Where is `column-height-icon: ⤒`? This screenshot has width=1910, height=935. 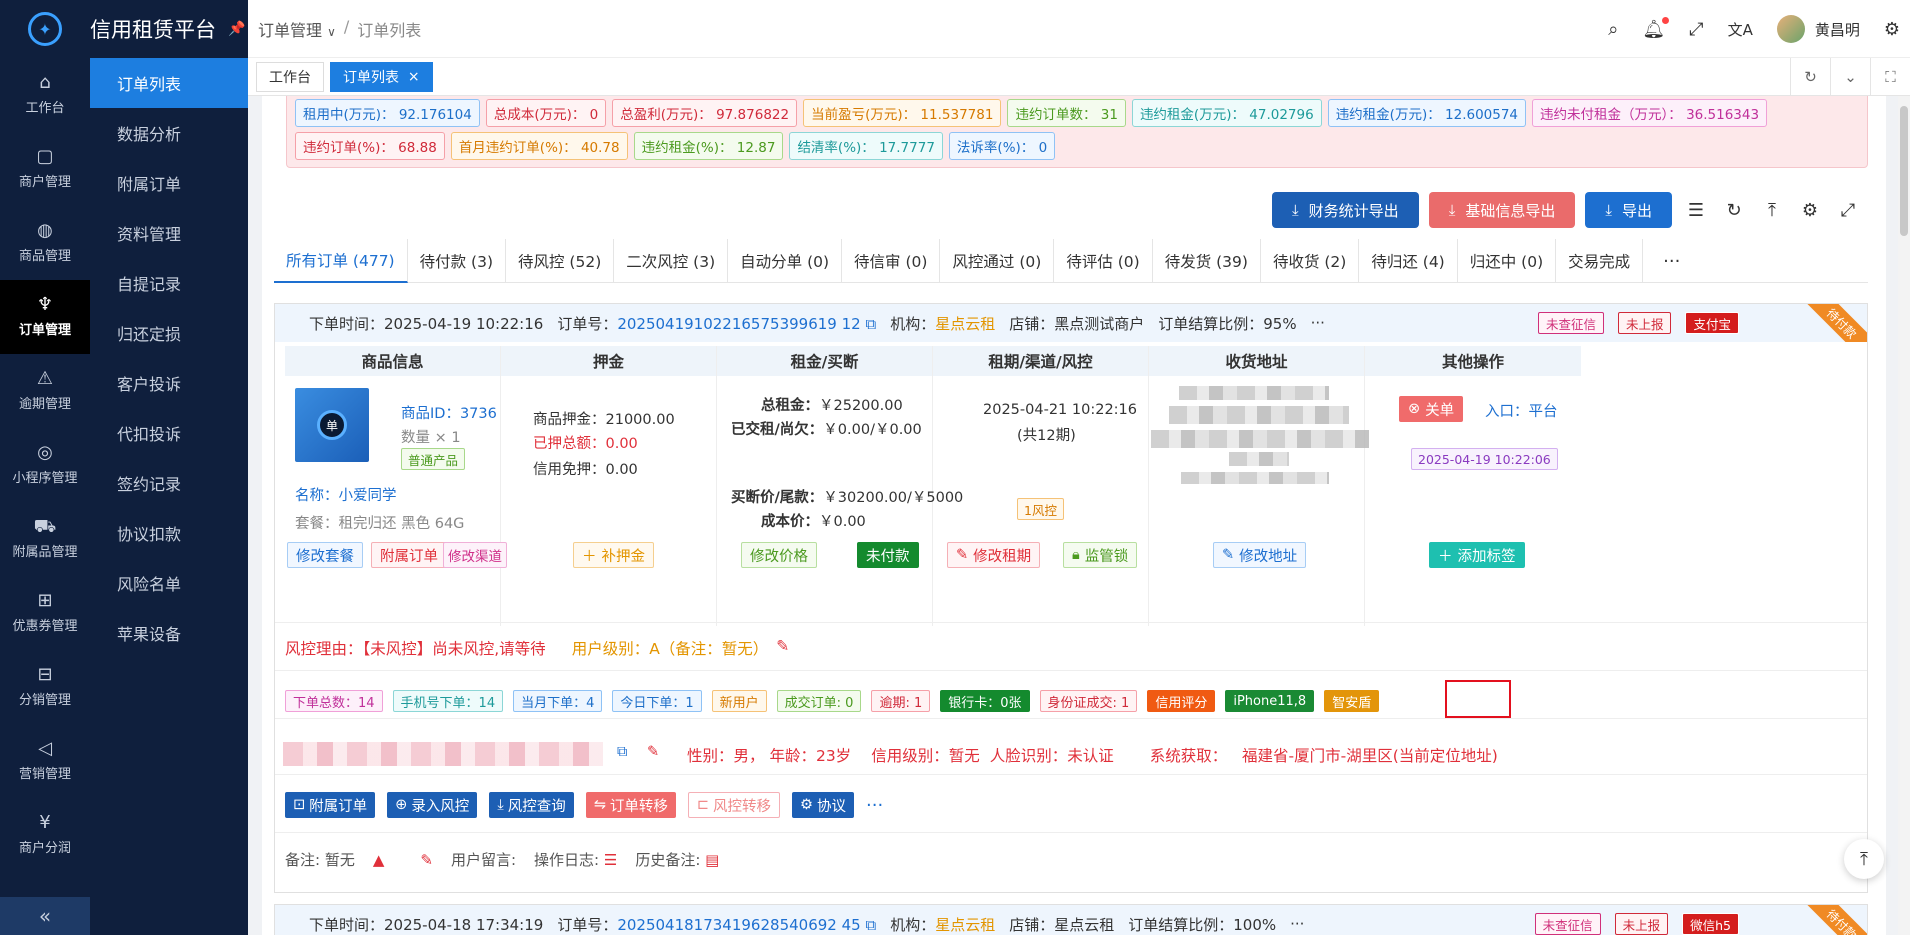
column-height-icon: ⤒ is located at coordinates (1772, 210).